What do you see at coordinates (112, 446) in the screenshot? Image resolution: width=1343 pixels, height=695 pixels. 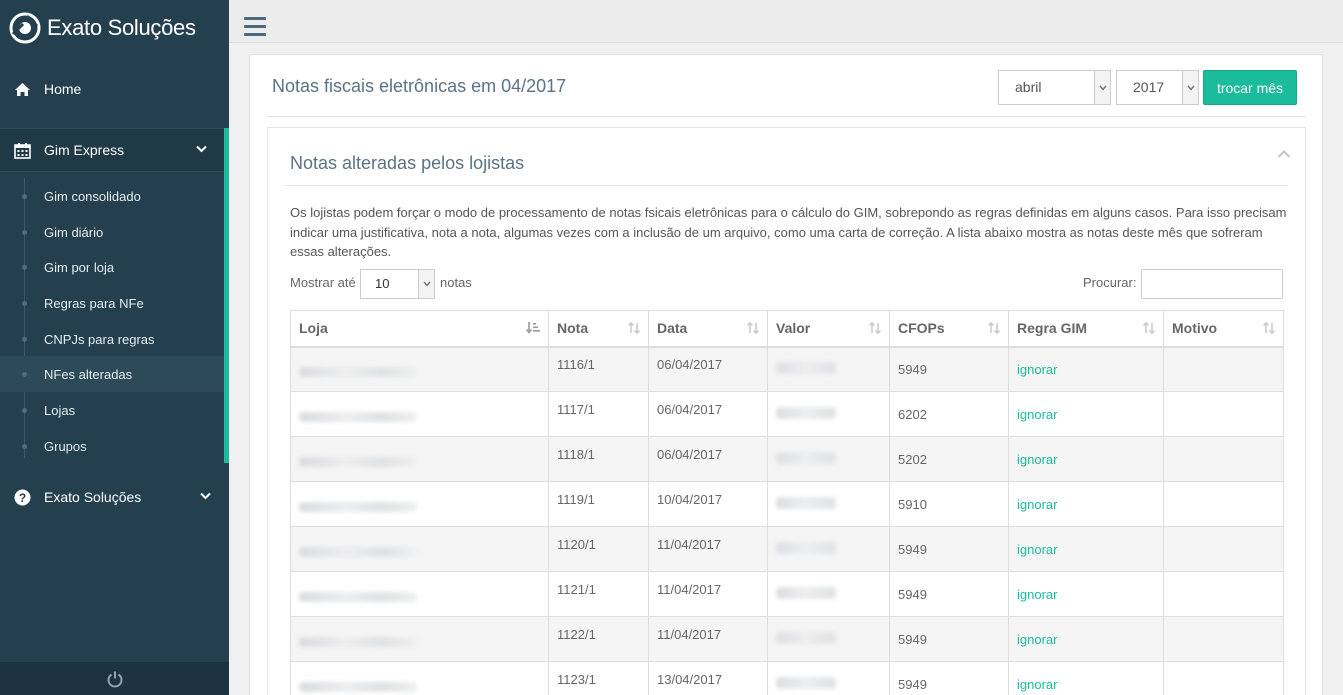 I see `sidebar-item-grupos: Grupos` at bounding box center [112, 446].